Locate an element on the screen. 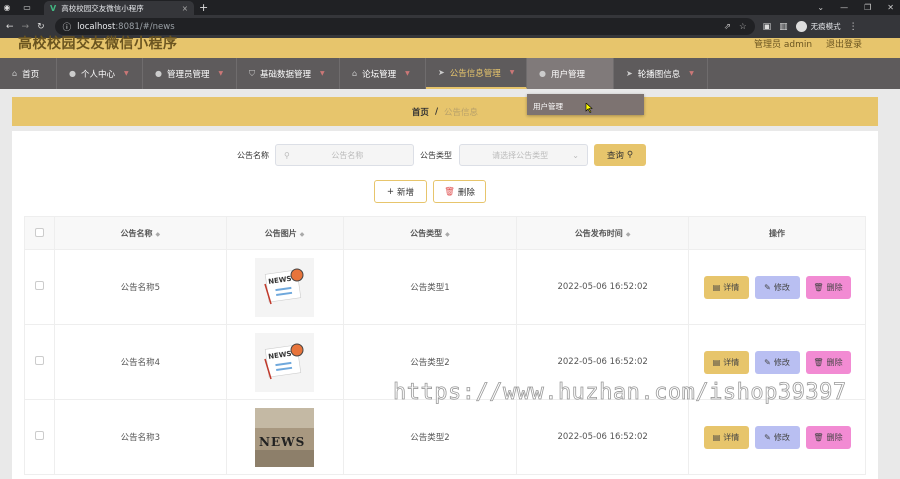  batch-delete-button: 🗑 删除 is located at coordinates (459, 191).